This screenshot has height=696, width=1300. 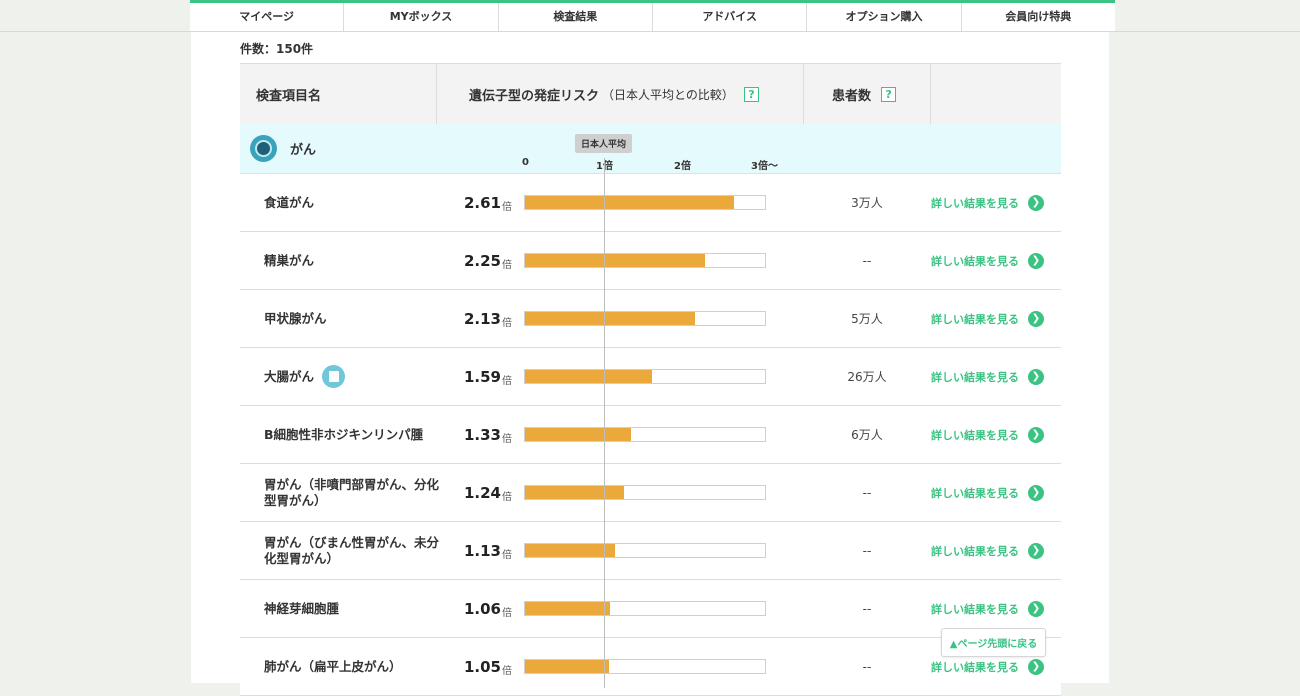 I want to click on item-name-text: 胃がん（非噴門部胃がん、分化型胃がん）, so click(x=352, y=492).